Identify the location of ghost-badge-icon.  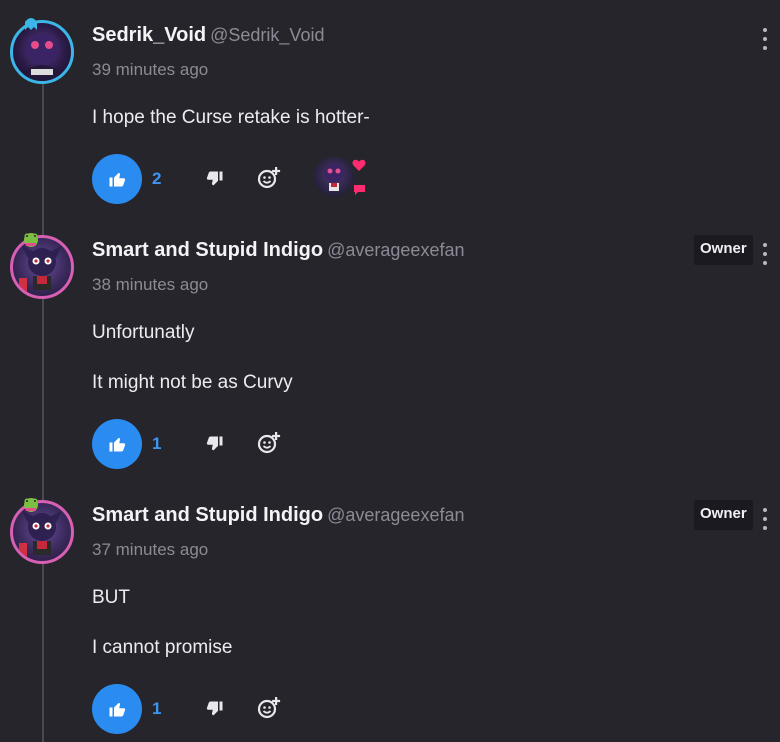
(31, 24).